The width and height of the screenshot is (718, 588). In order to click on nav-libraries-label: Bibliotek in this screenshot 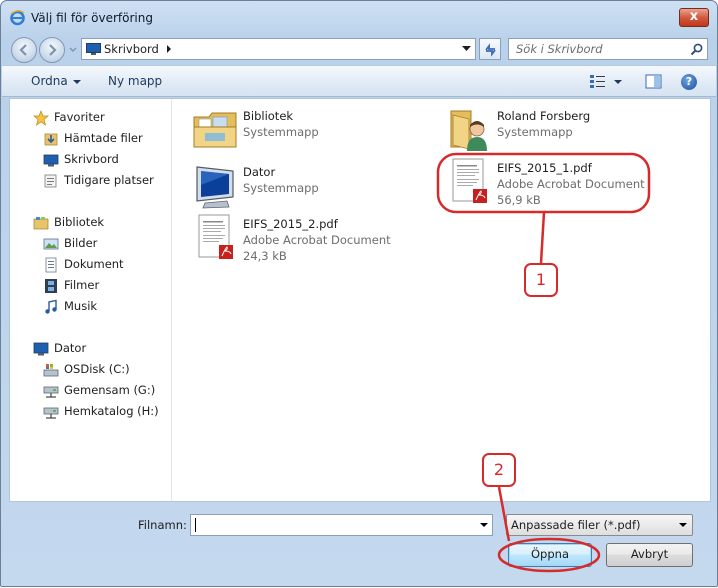, I will do `click(79, 222)`.